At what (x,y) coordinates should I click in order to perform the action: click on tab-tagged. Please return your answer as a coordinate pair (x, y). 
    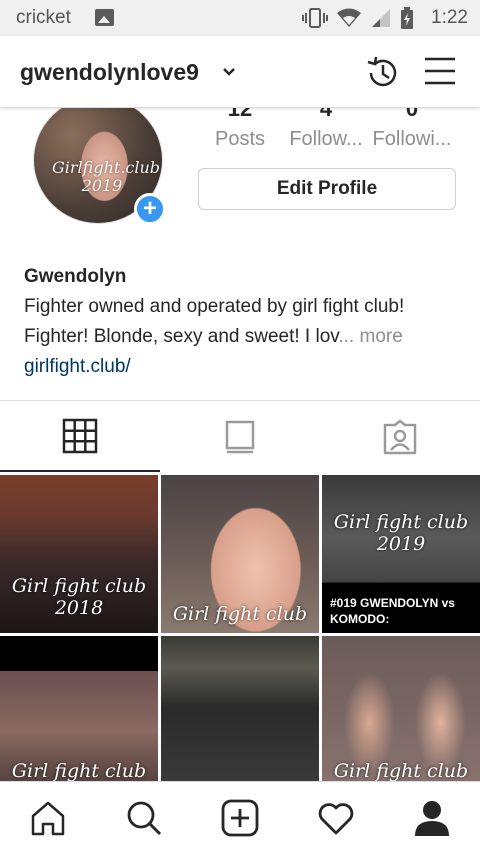
    Looking at the image, I should click on (400, 436).